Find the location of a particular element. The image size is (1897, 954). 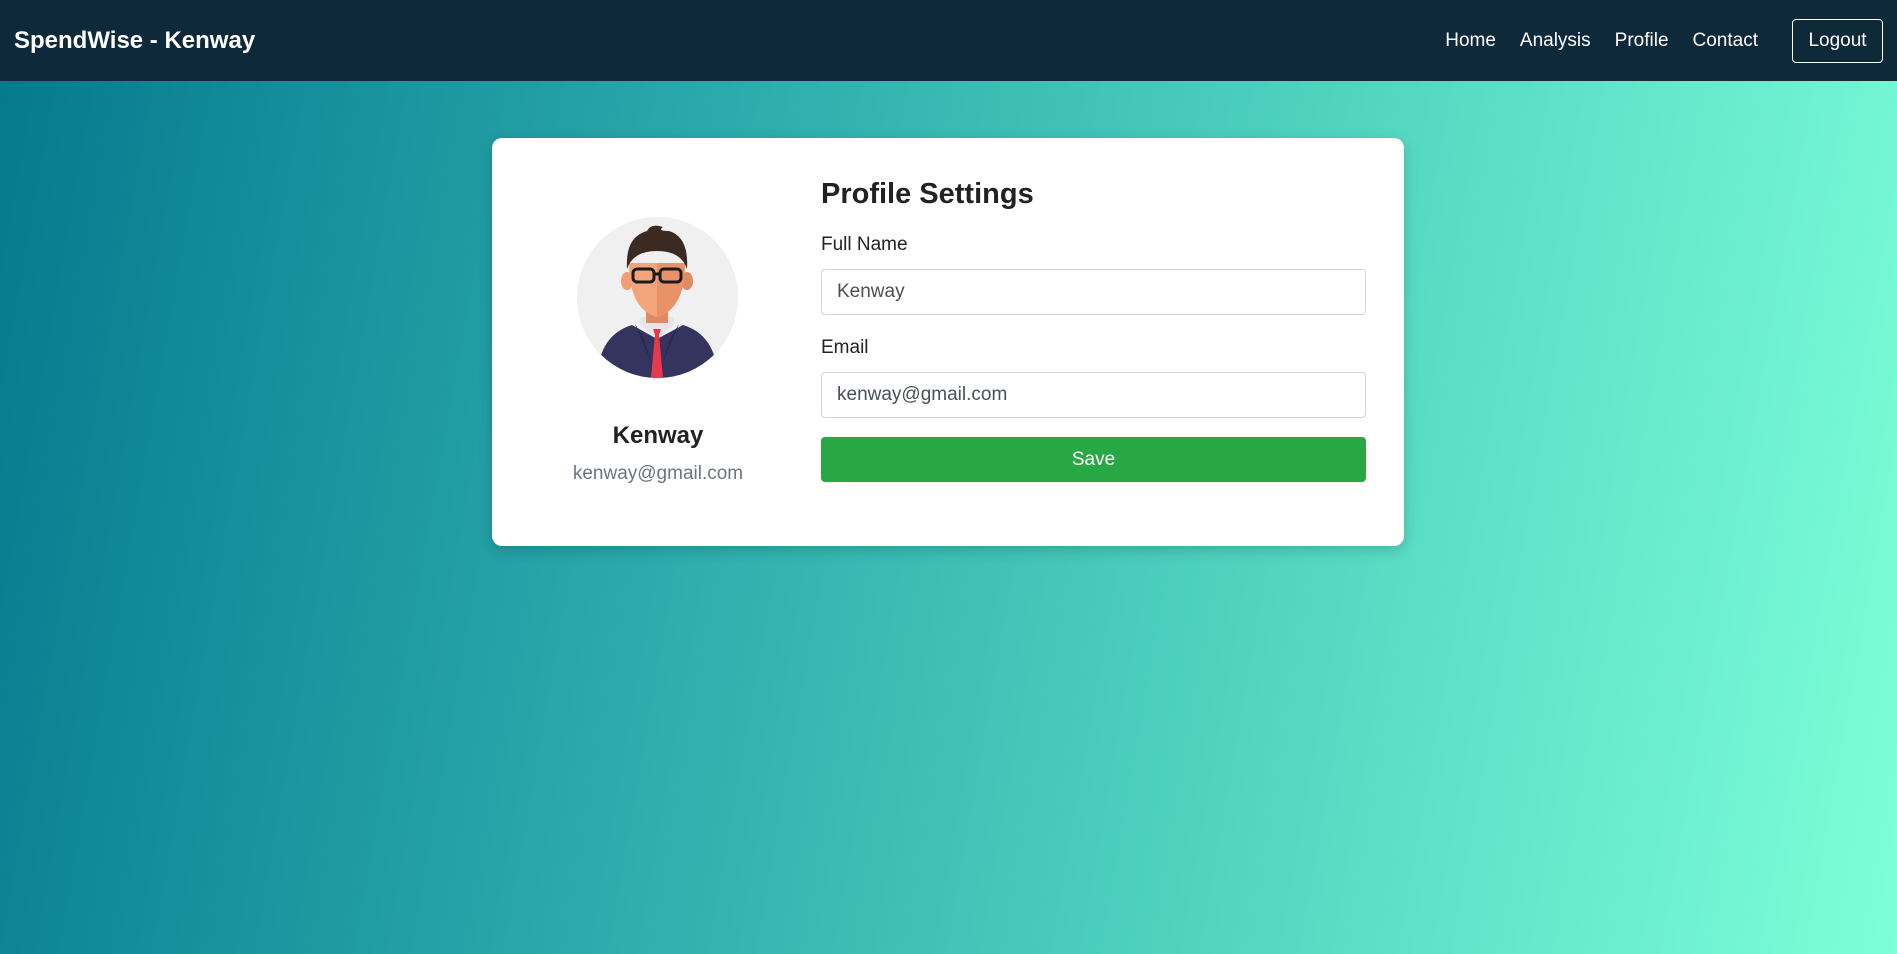

logout-button: Logout is located at coordinates (1837, 40).